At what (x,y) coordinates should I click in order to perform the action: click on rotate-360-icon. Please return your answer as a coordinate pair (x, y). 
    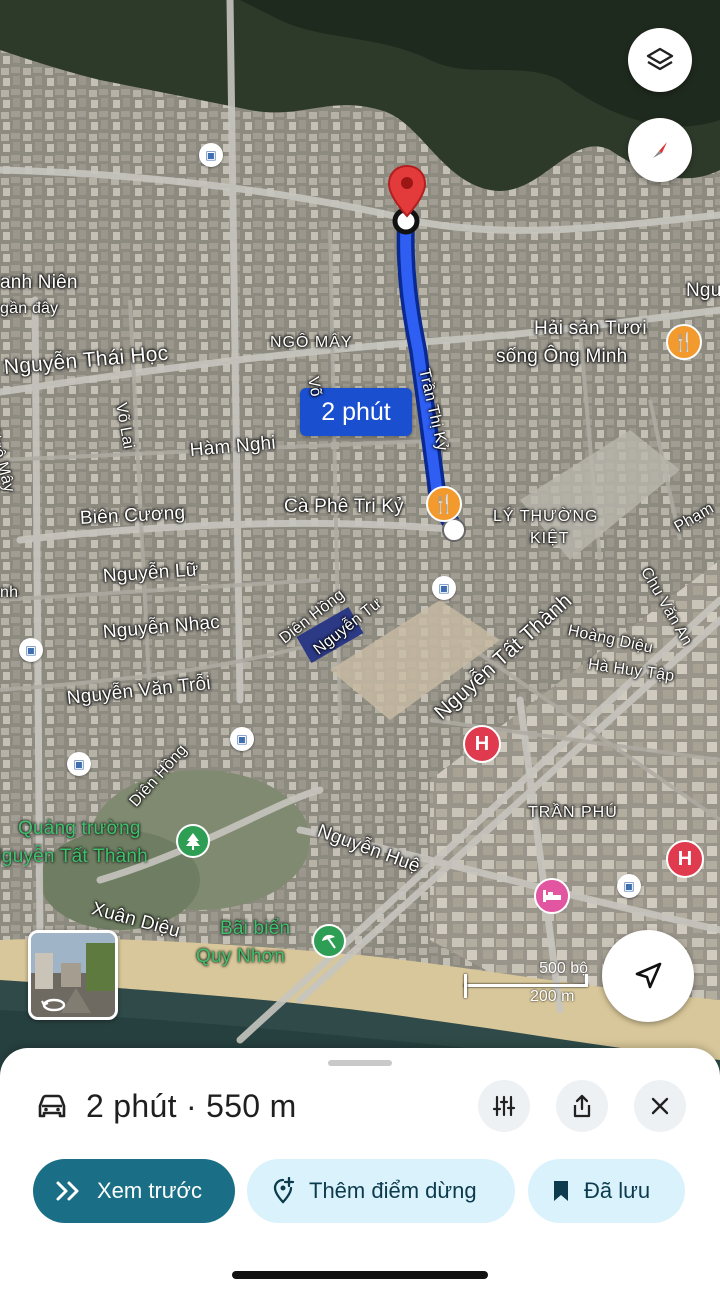
    Looking at the image, I should click on (53, 1005).